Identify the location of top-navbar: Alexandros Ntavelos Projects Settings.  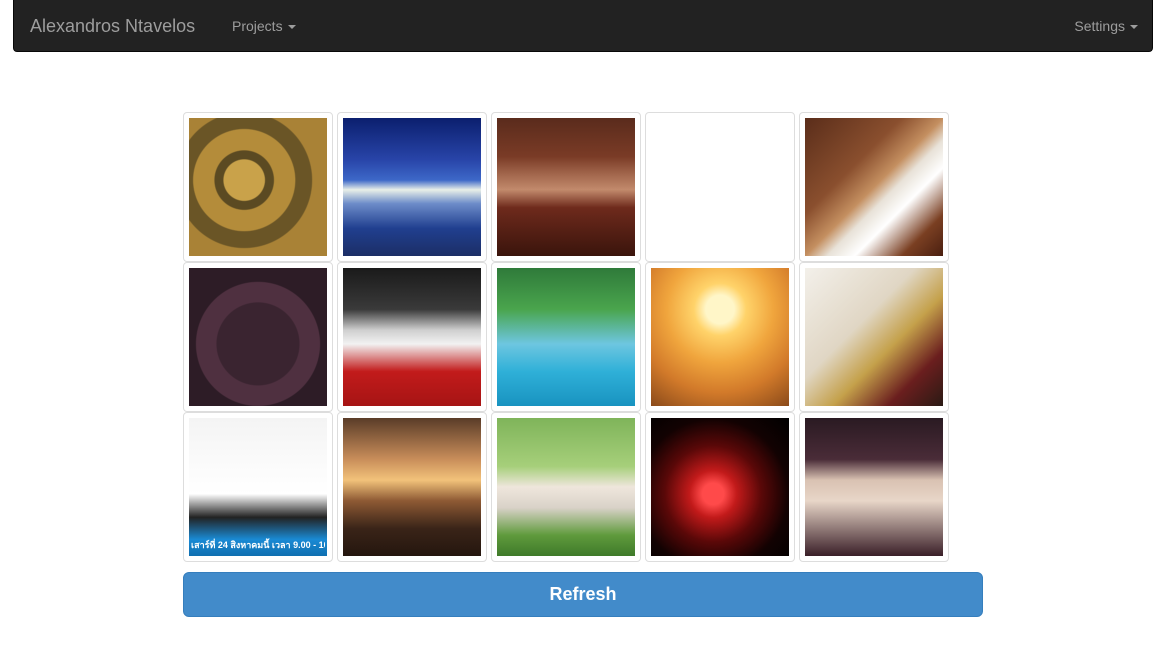
(583, 26).